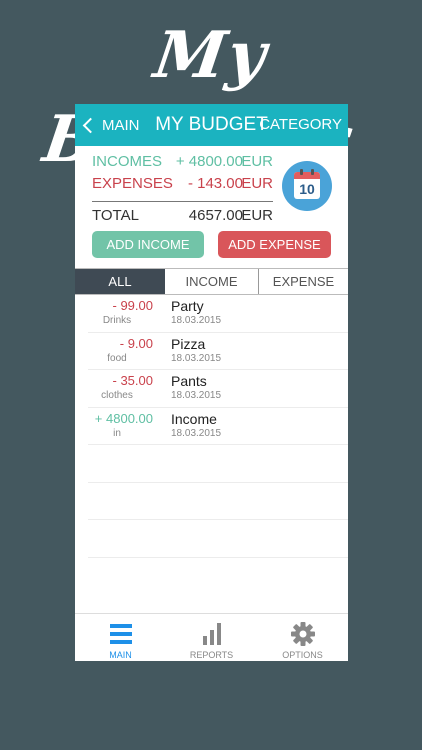 The image size is (422, 750). What do you see at coordinates (120, 281) in the screenshot?
I see `tab-all: ALL` at bounding box center [120, 281].